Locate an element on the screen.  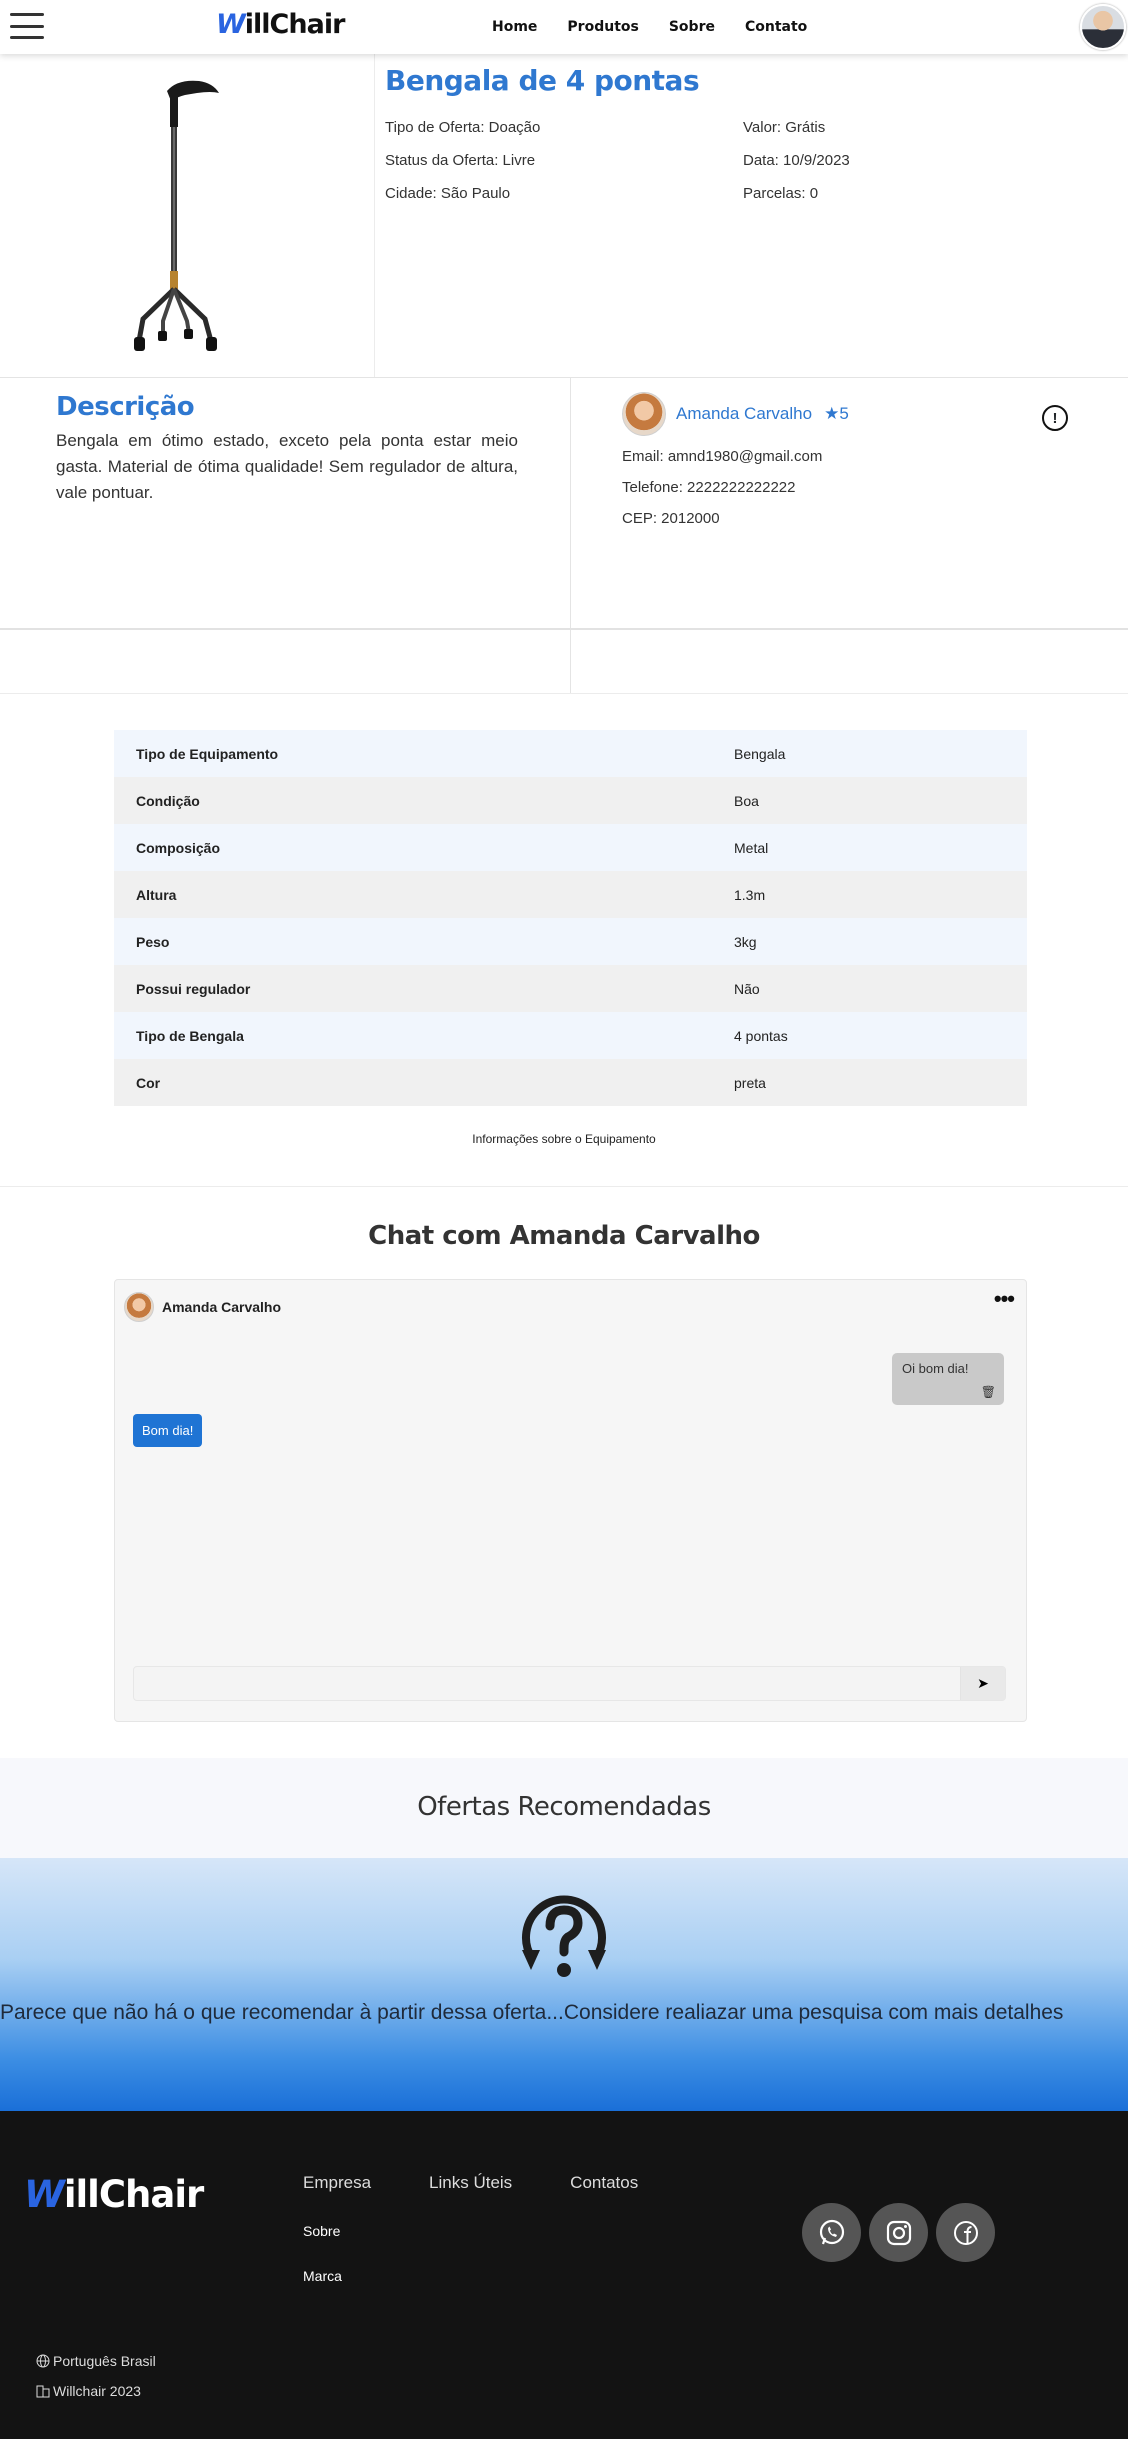
send-button: ➤ is located at coordinates (982, 1683).